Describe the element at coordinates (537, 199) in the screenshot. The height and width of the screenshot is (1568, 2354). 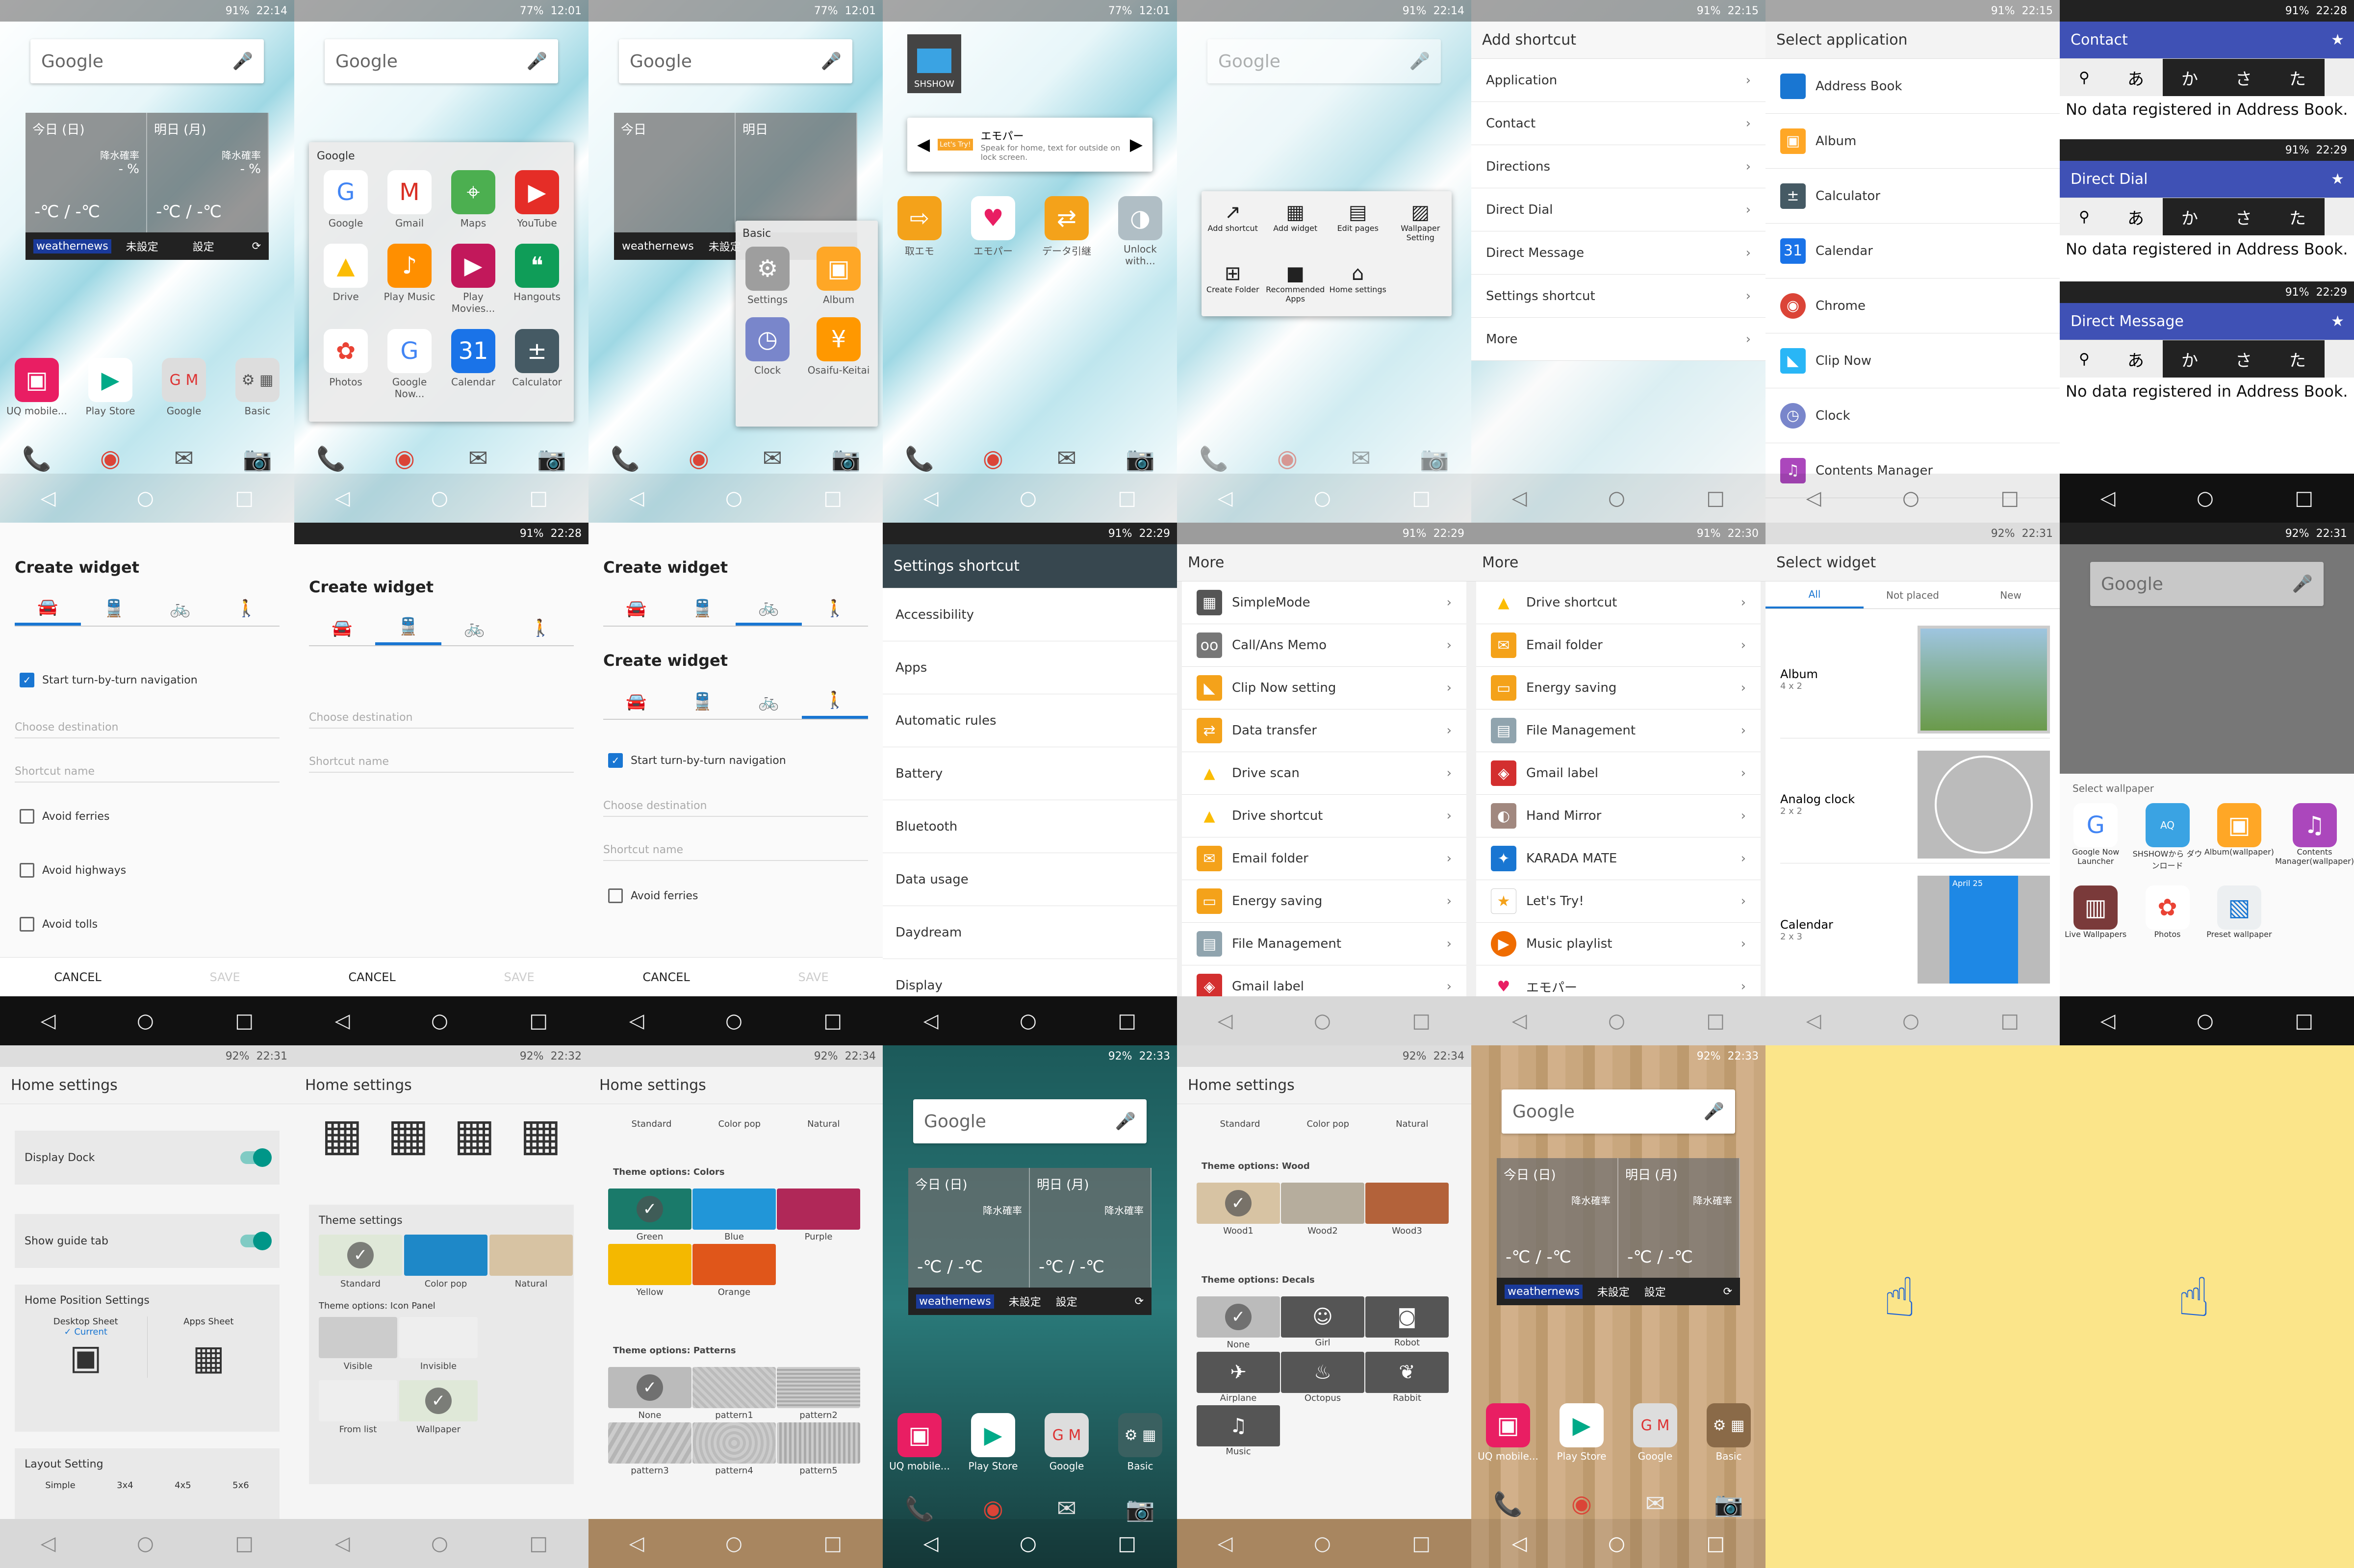
I see `app-youtube: ▶ YouTube` at that location.